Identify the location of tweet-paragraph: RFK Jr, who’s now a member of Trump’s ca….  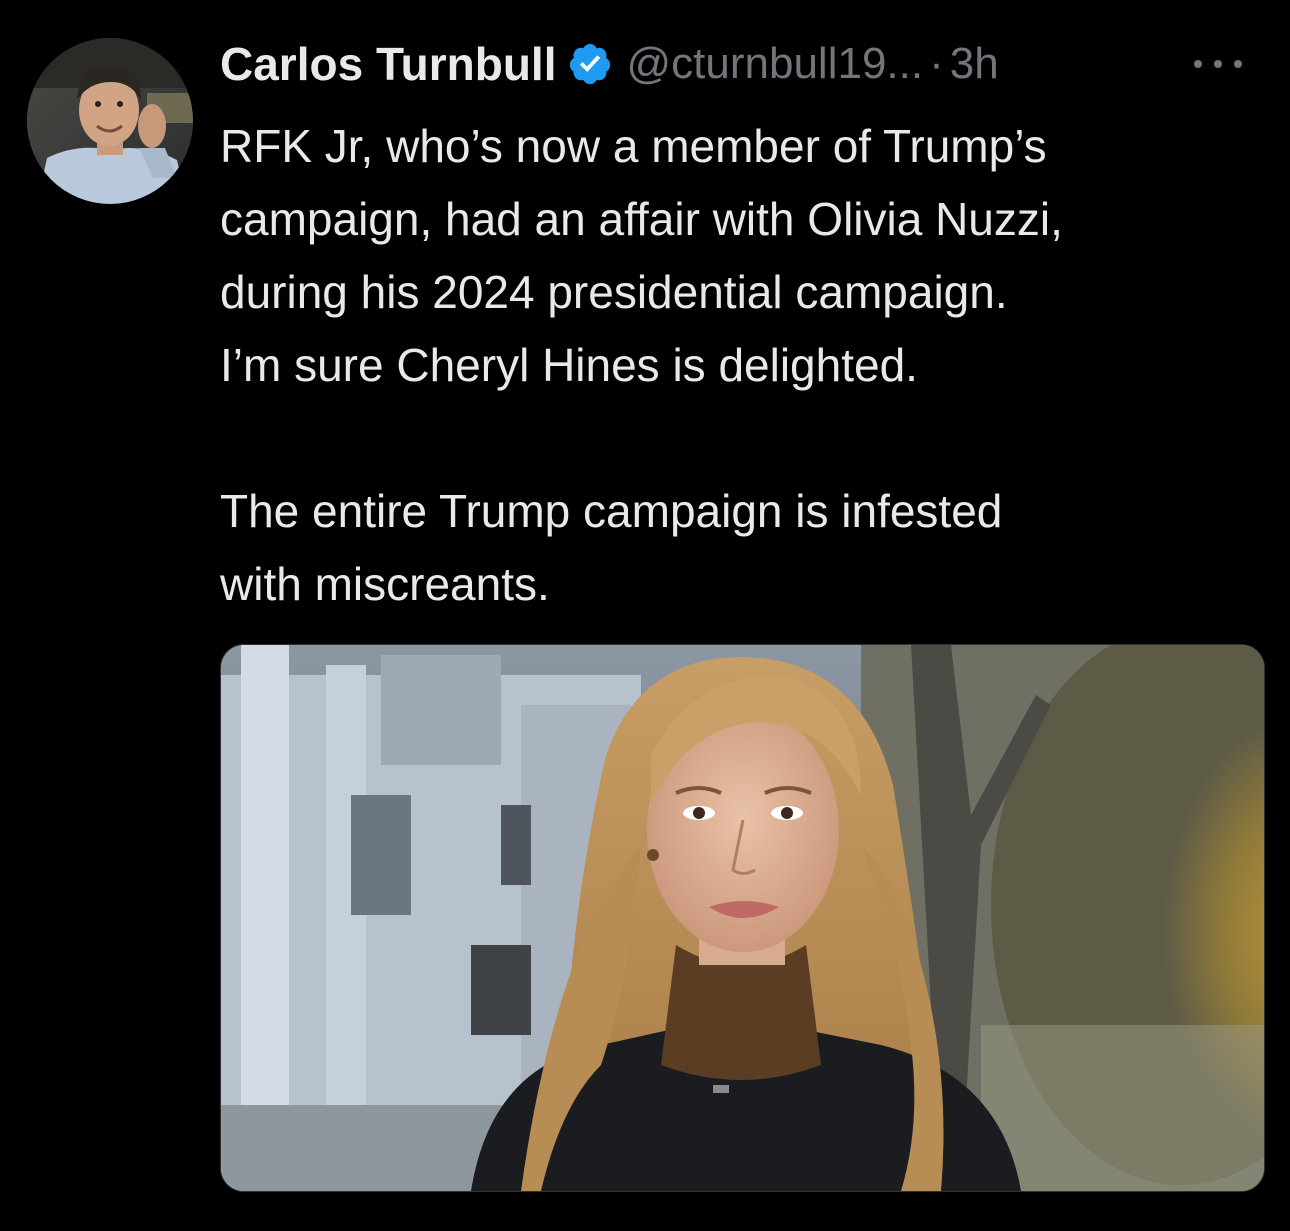
(641, 255).